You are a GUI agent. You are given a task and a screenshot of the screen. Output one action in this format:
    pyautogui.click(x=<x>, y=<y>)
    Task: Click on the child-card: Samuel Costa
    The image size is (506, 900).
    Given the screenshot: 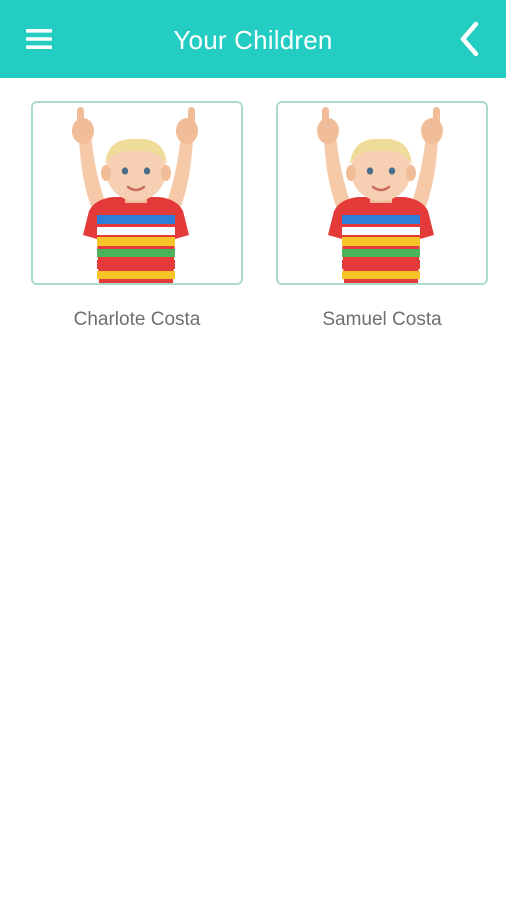 What is the action you would take?
    pyautogui.click(x=382, y=216)
    